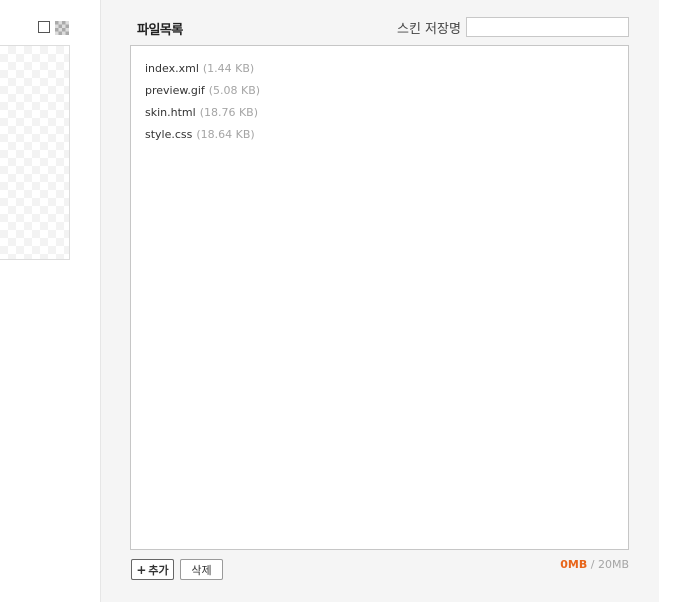  Describe the element at coordinates (141, 569) in the screenshot. I see `plus-icon: +` at that location.